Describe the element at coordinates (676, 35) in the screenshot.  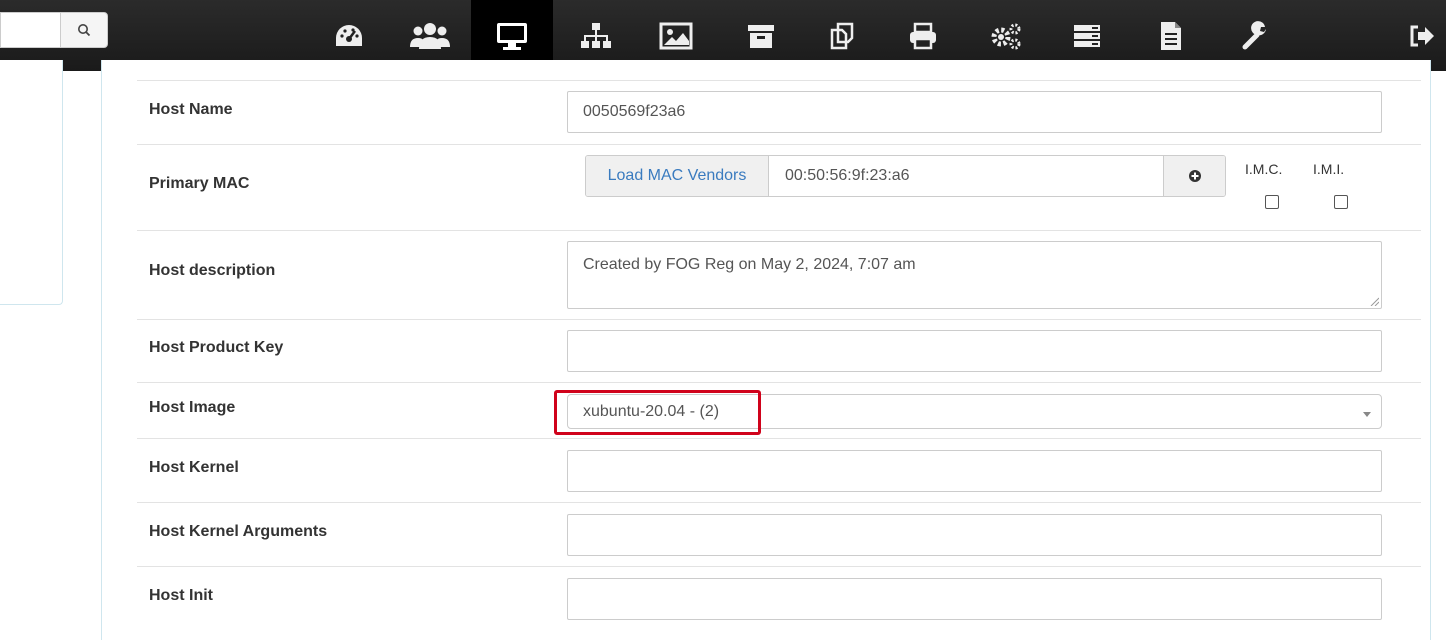
I see `images-icon` at that location.